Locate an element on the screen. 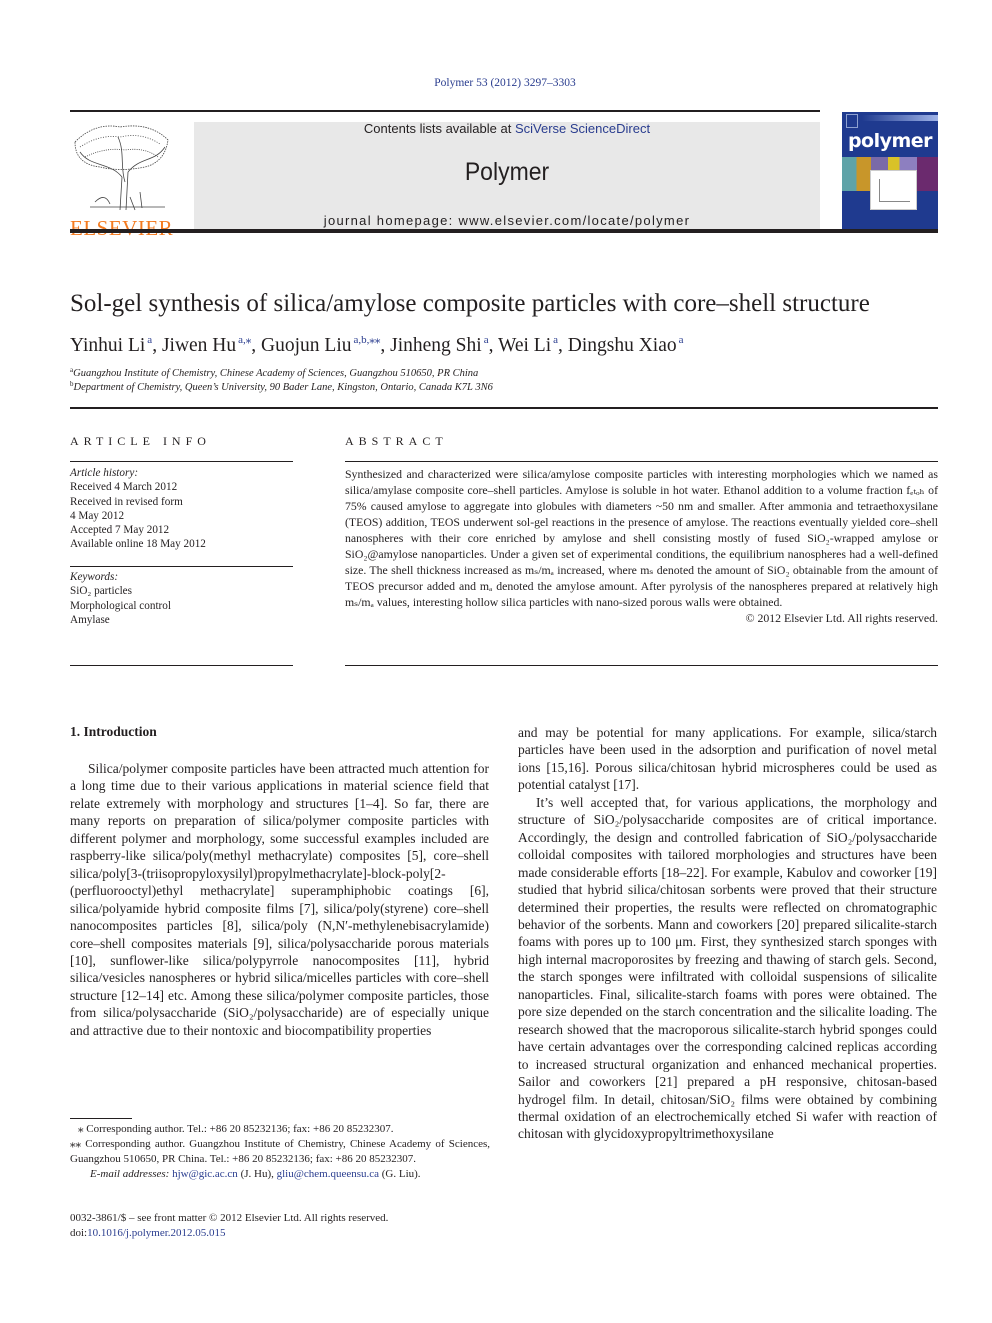 This screenshot has height=1323, width=992. article-info-bottom-rule is located at coordinates (181, 665).